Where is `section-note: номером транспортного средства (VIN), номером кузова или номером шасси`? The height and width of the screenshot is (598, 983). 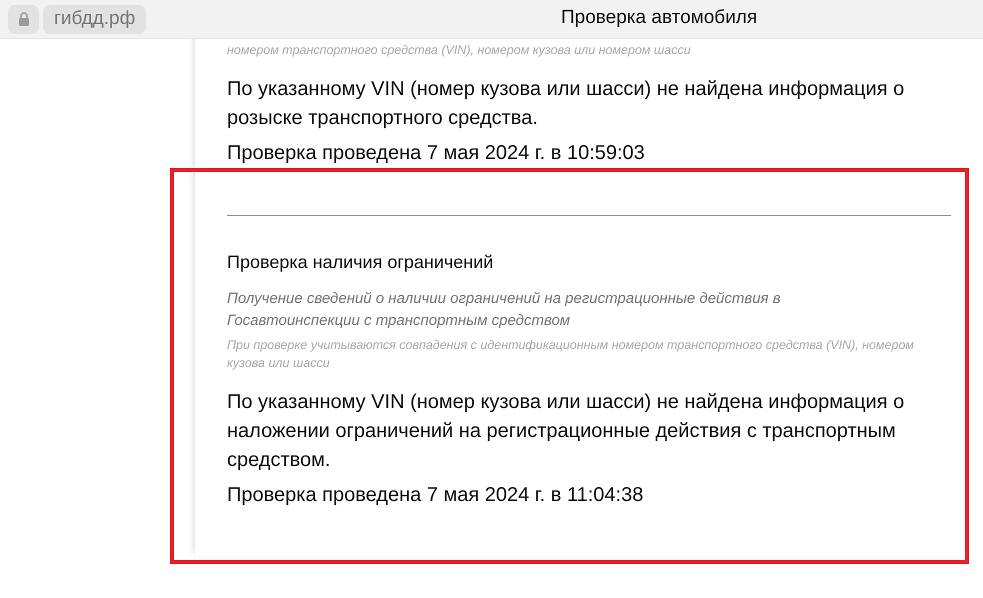
section-note: номером транспортного средства (VIN), номером кузова или номером шасси is located at coordinates (459, 50).